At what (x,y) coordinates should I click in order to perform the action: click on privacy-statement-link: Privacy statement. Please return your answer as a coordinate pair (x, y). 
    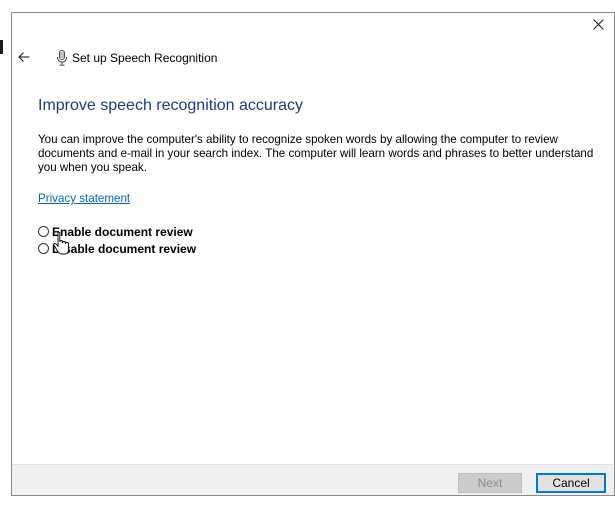
    Looking at the image, I should click on (84, 198).